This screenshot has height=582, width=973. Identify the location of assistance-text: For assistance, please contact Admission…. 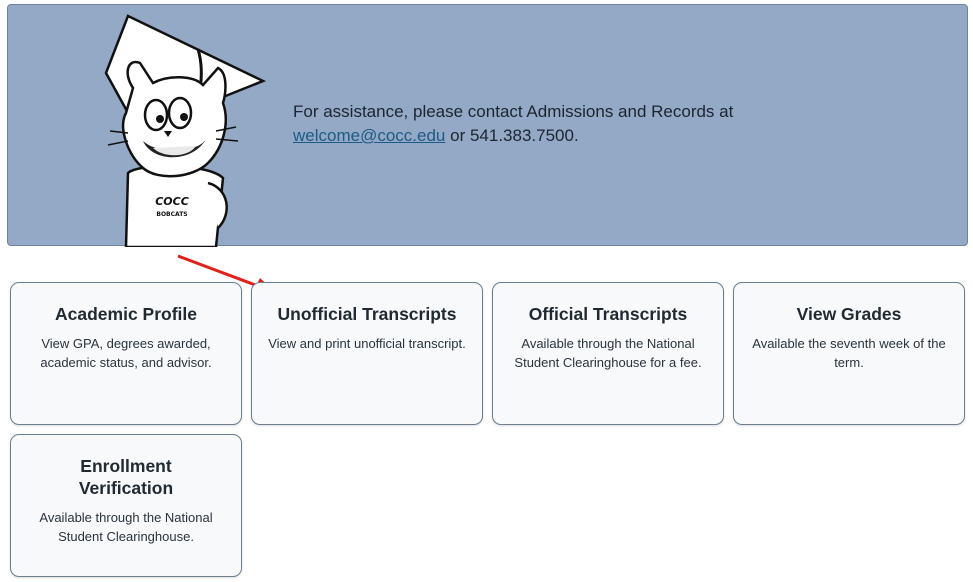
(513, 111).